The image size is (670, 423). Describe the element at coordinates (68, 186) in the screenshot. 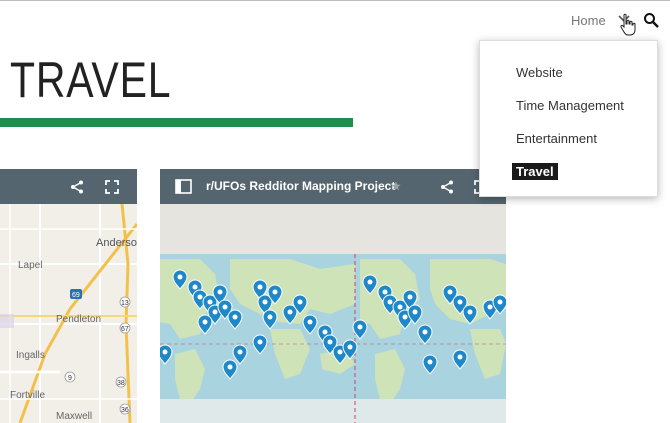

I see `left-map-header` at that location.